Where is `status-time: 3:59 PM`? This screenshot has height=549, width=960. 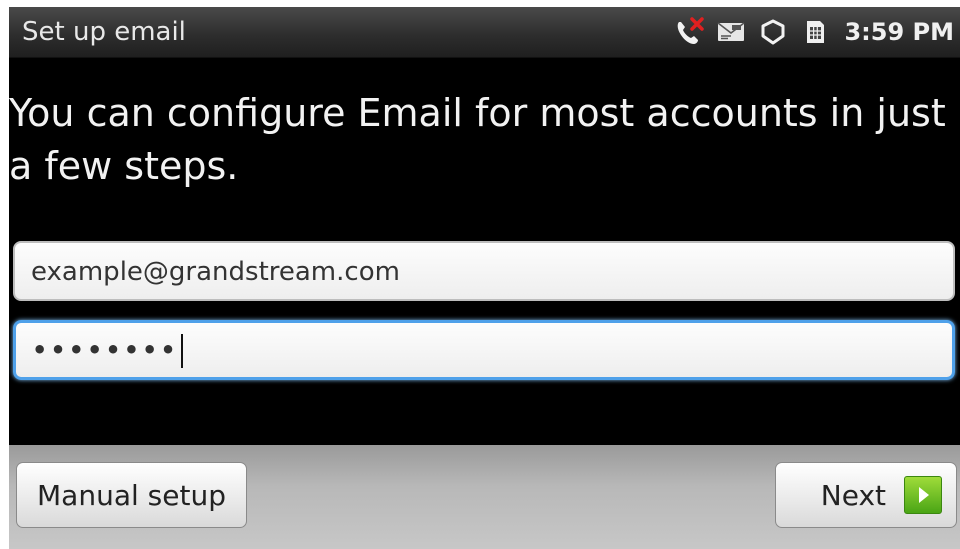 status-time: 3:59 PM is located at coordinates (899, 32).